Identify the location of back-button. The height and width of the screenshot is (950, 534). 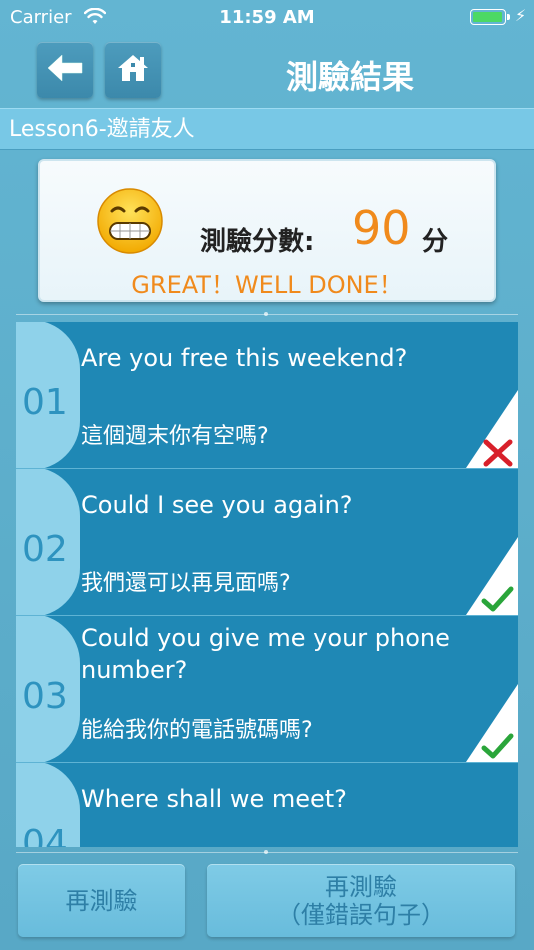
(65, 70).